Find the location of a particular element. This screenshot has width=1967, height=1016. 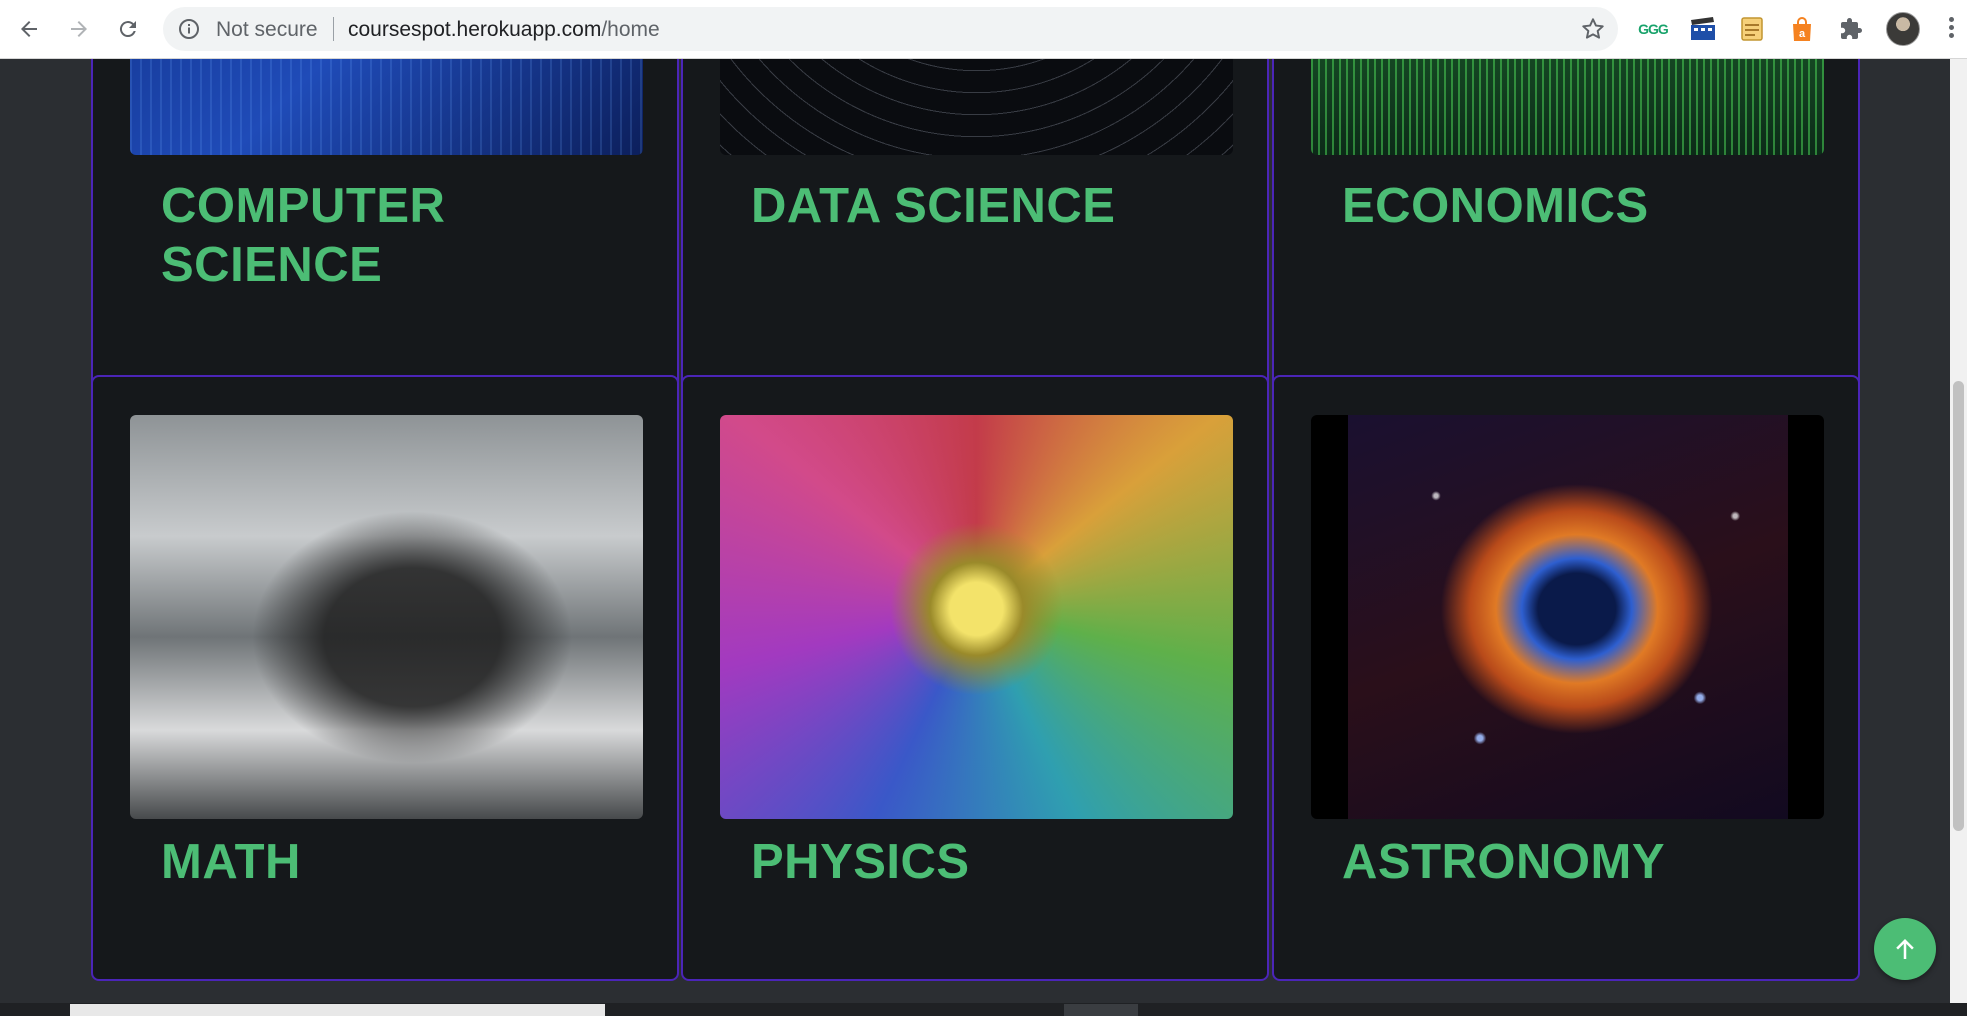

course-image-physics is located at coordinates (976, 617).